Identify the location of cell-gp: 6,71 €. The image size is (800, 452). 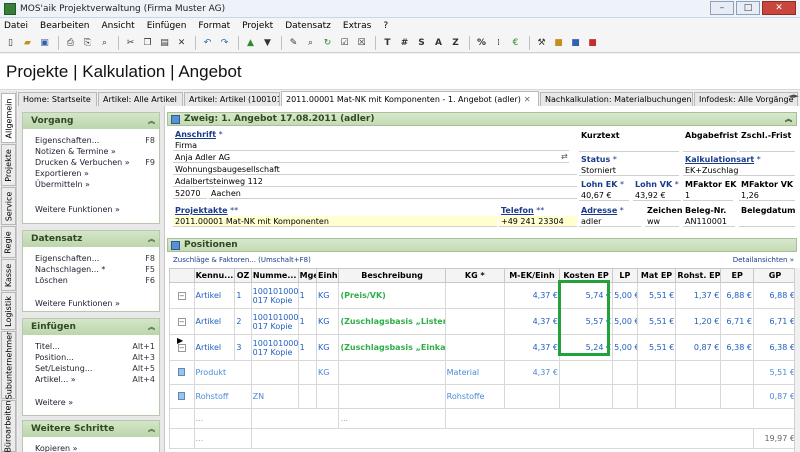
(775, 321).